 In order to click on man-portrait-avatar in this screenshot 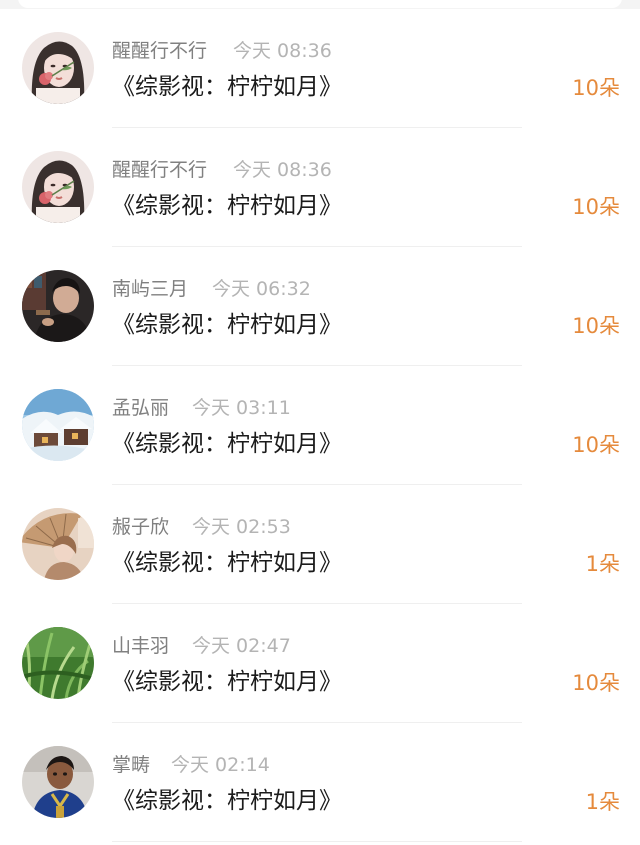, I will do `click(58, 306)`.